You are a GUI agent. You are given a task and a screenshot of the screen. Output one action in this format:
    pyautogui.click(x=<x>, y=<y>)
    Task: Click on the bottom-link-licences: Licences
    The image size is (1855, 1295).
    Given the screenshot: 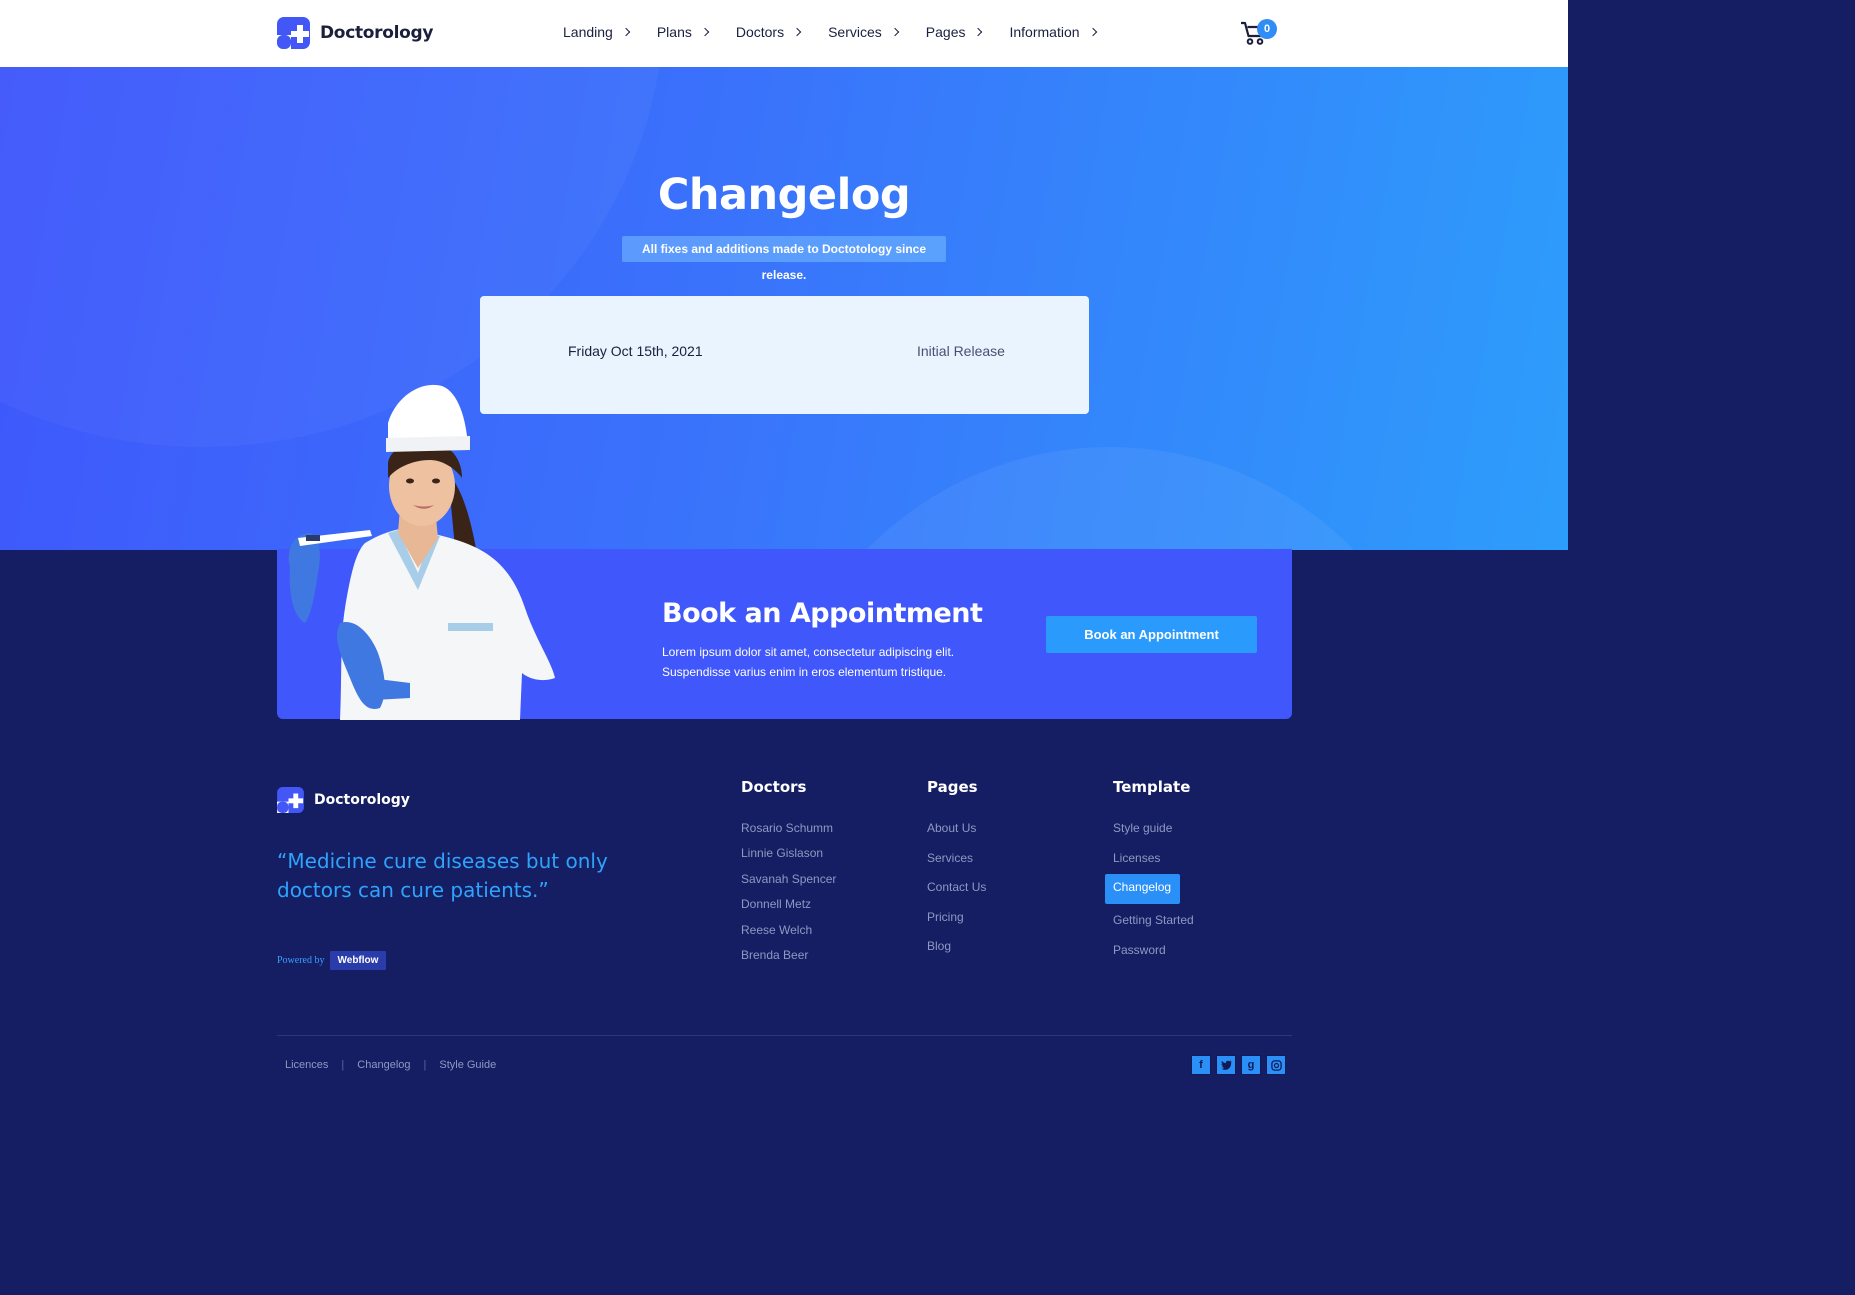 What is the action you would take?
    pyautogui.click(x=306, y=1065)
    